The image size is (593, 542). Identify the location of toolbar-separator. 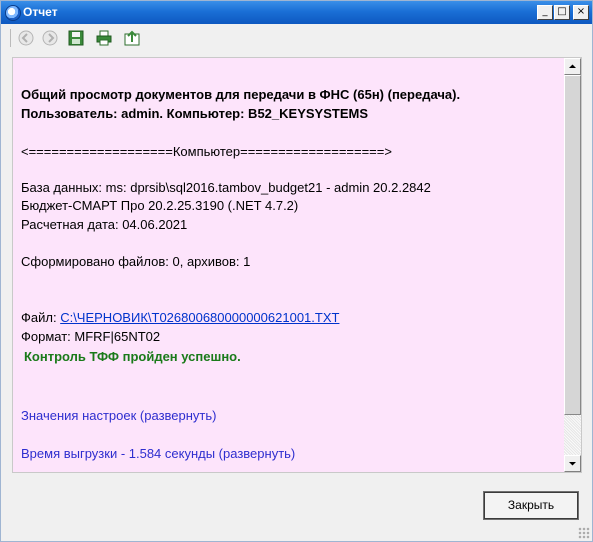
(10, 38).